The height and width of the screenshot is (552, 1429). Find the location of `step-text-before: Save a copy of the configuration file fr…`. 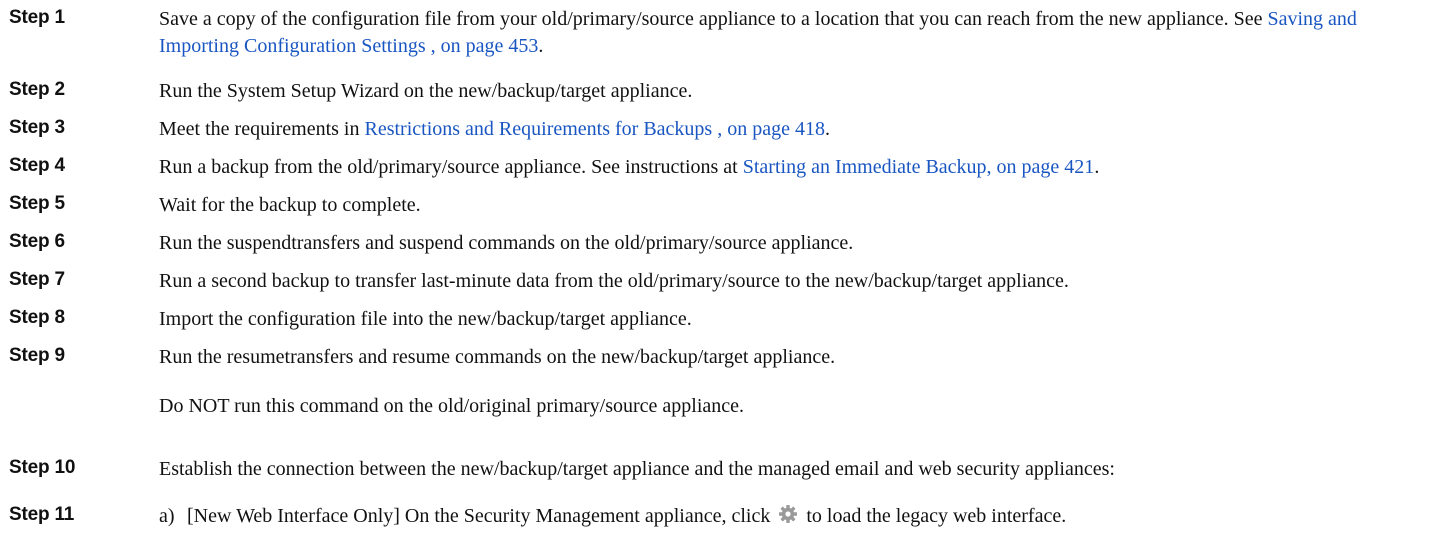

step-text-before: Save a copy of the configuration file fr… is located at coordinates (713, 19).